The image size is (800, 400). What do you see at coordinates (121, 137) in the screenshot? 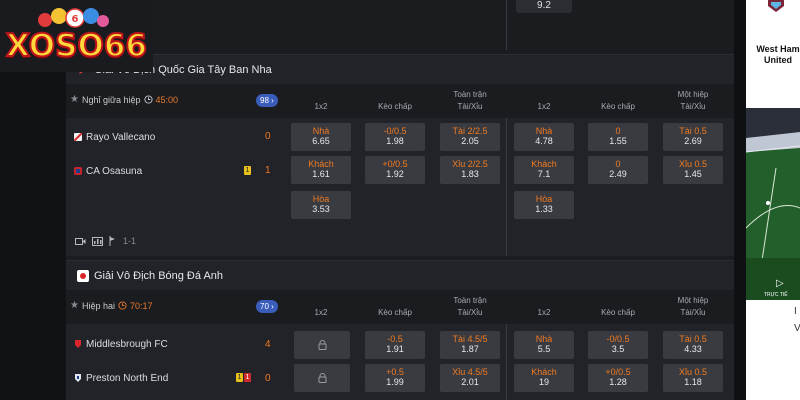
I see `team-name: Rayo Vallecano` at bounding box center [121, 137].